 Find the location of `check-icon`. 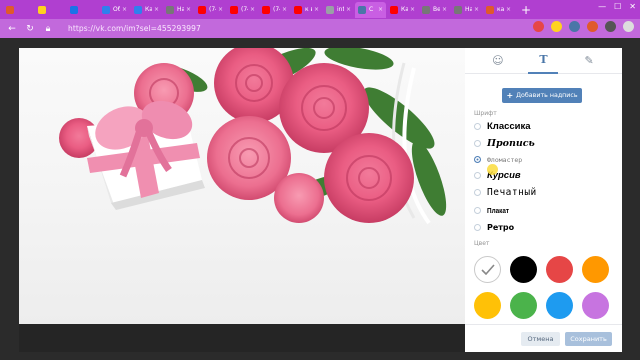

check-icon is located at coordinates (487, 269).